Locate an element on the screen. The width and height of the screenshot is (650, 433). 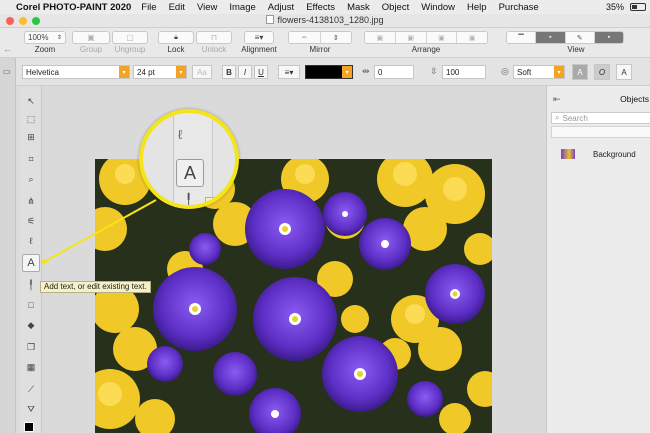
text-tool-tooltip: Add text, or edit existing text. is located at coordinates (95, 287).